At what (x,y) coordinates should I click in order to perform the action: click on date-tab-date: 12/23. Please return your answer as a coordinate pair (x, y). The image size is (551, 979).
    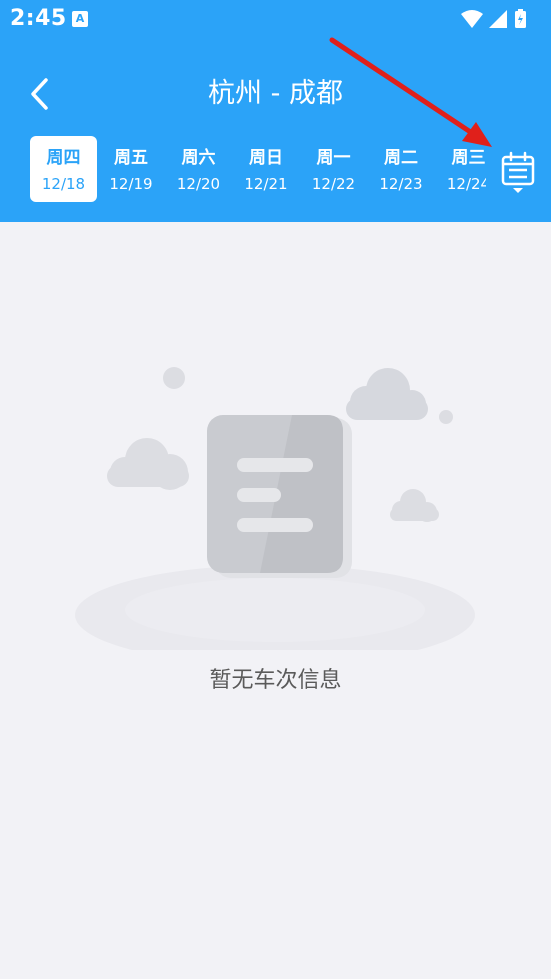
    Looking at the image, I should click on (401, 184).